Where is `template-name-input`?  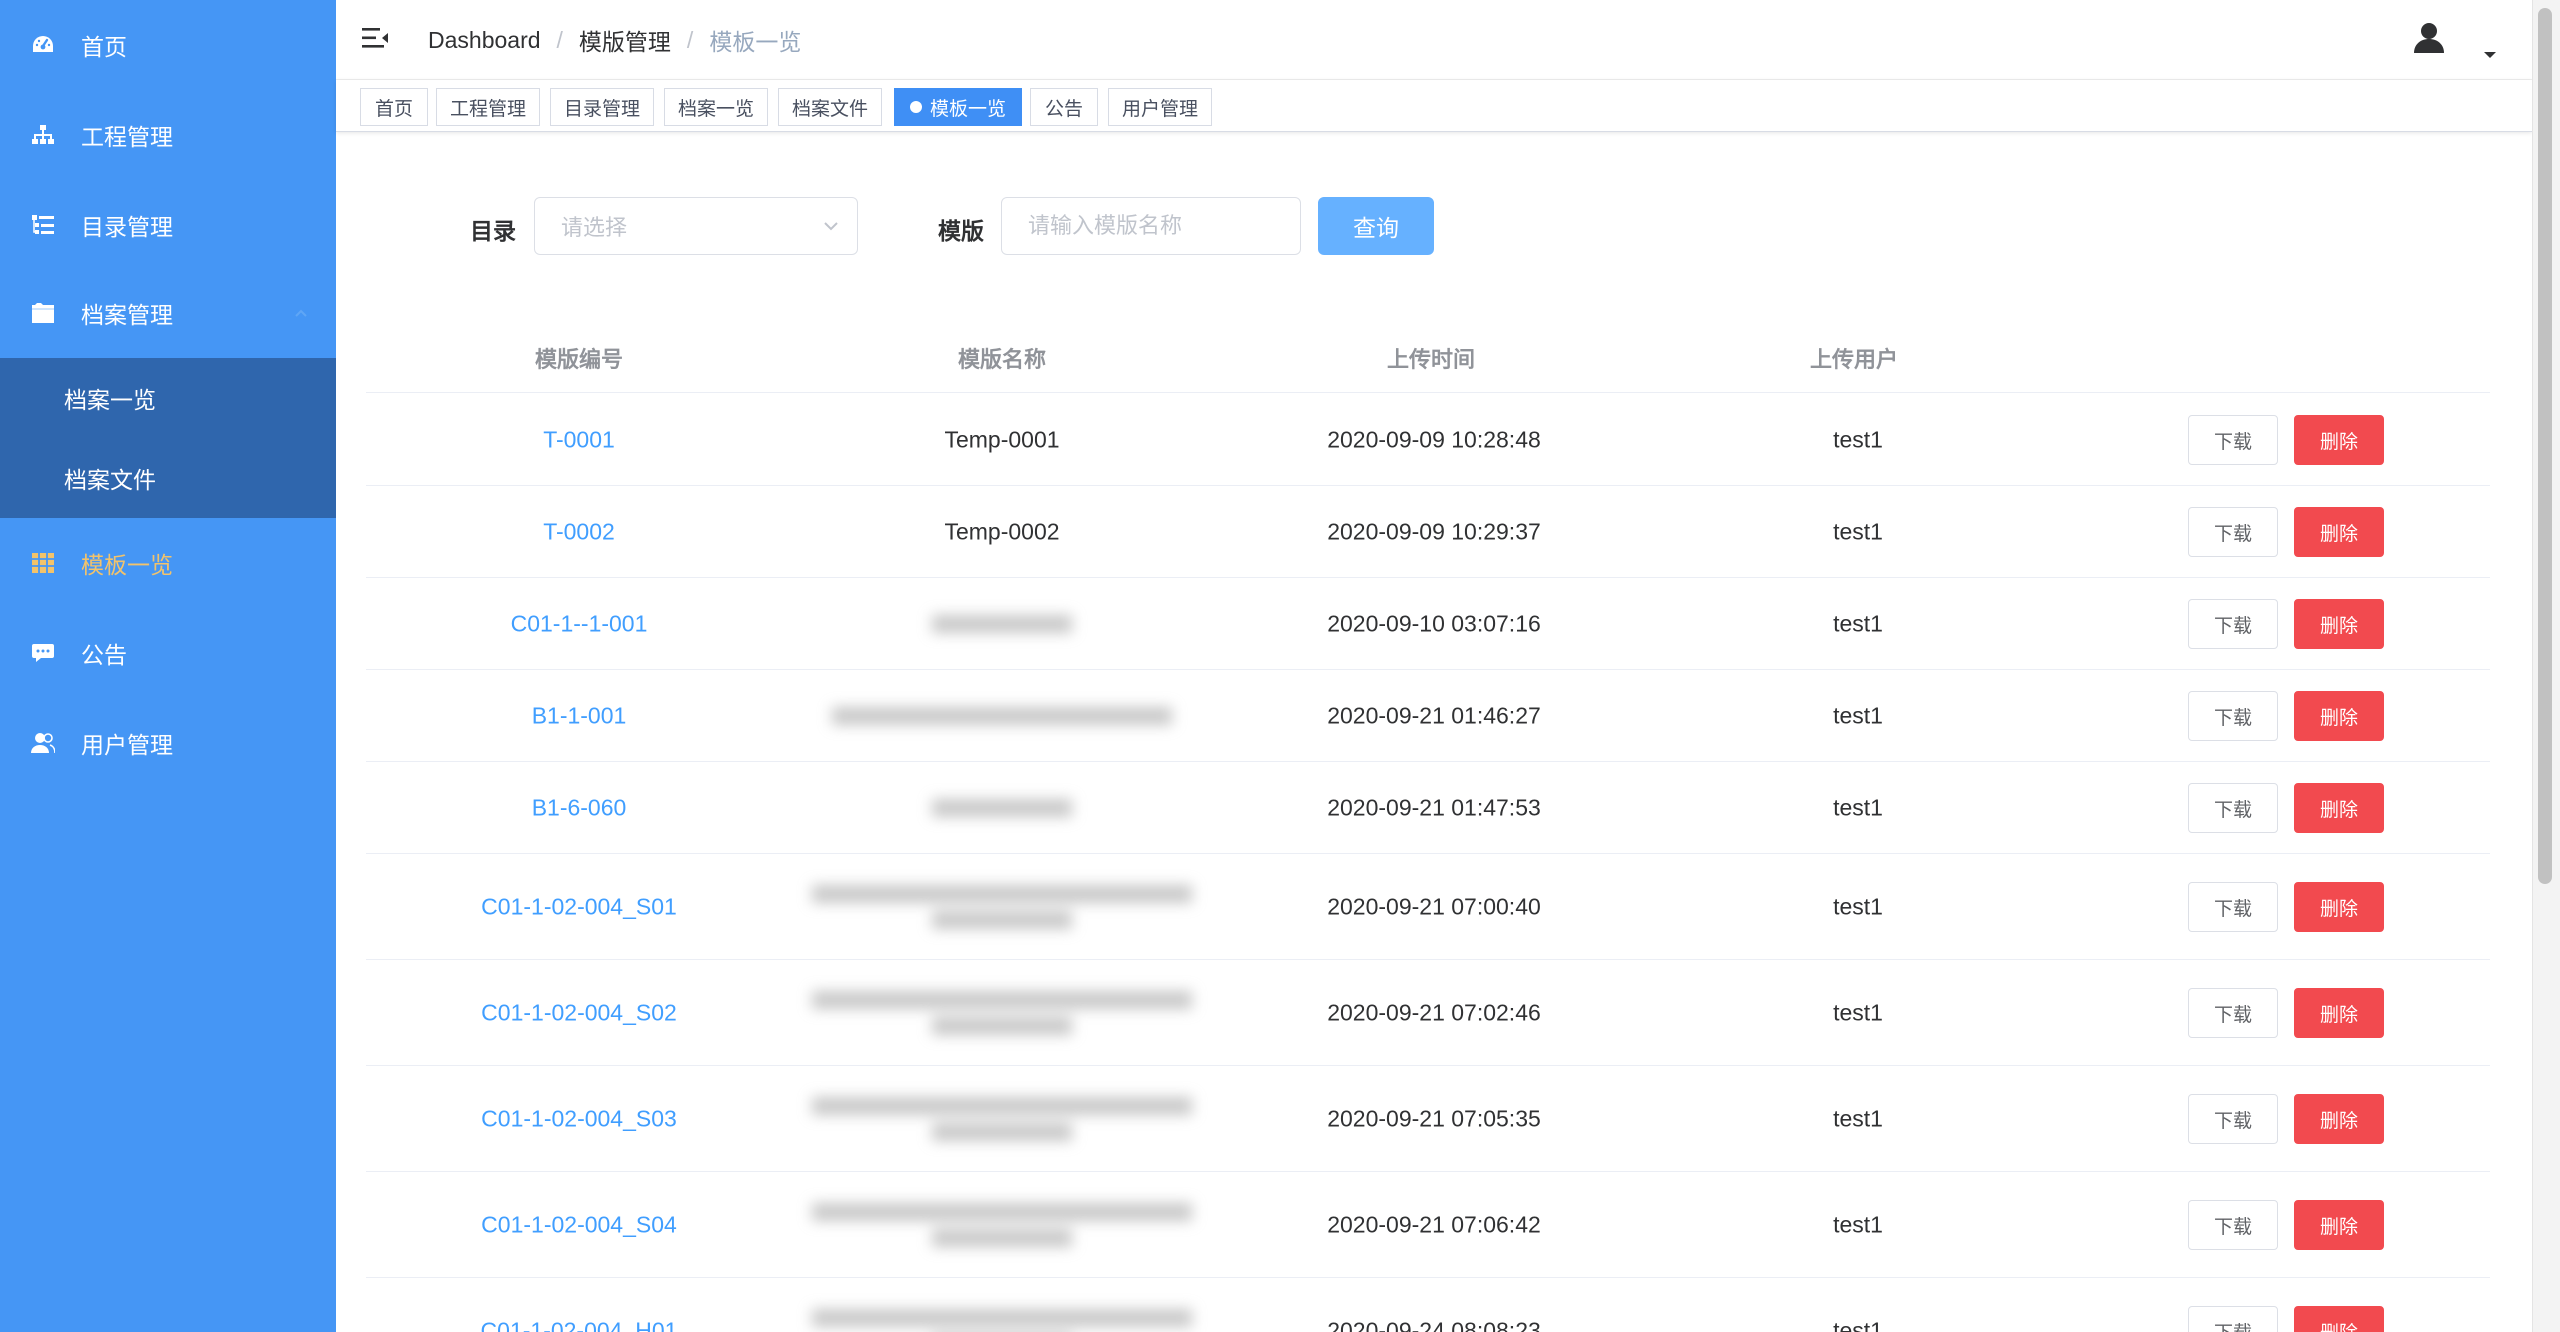
template-name-input is located at coordinates (1151, 226).